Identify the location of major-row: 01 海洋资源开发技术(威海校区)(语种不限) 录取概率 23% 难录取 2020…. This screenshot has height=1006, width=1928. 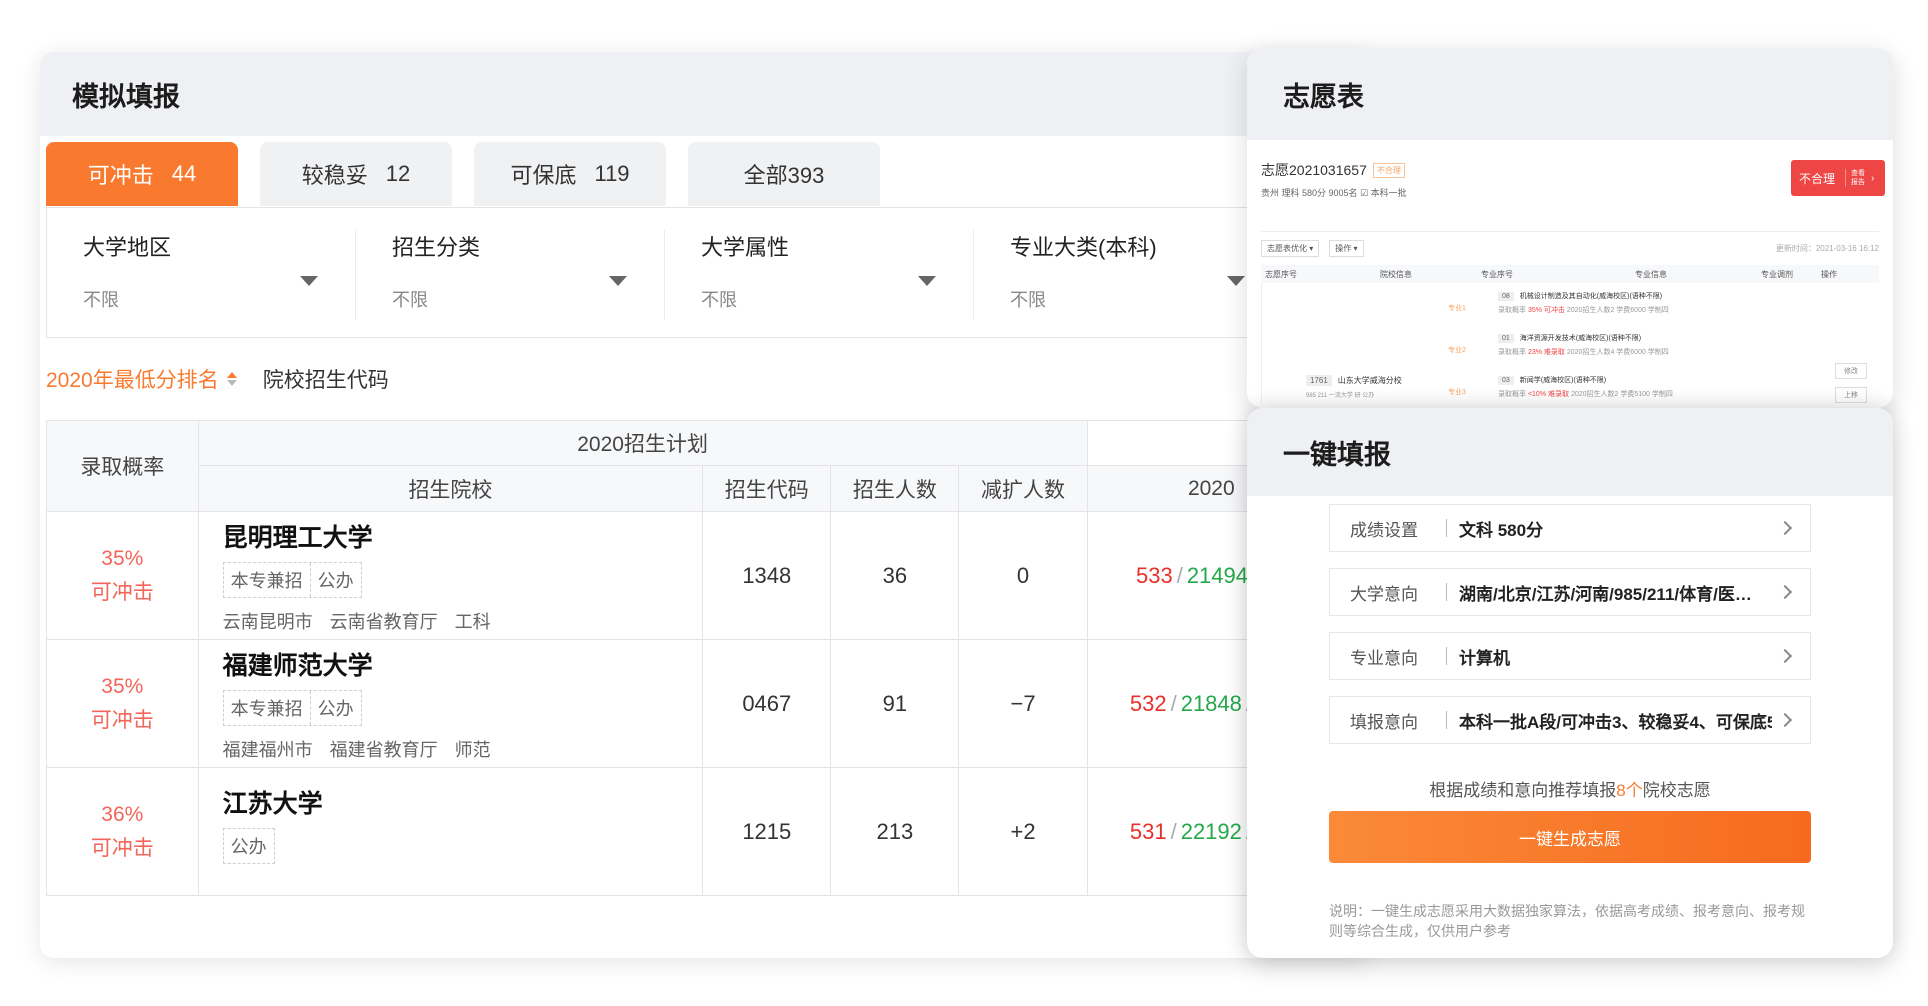
(1583, 345).